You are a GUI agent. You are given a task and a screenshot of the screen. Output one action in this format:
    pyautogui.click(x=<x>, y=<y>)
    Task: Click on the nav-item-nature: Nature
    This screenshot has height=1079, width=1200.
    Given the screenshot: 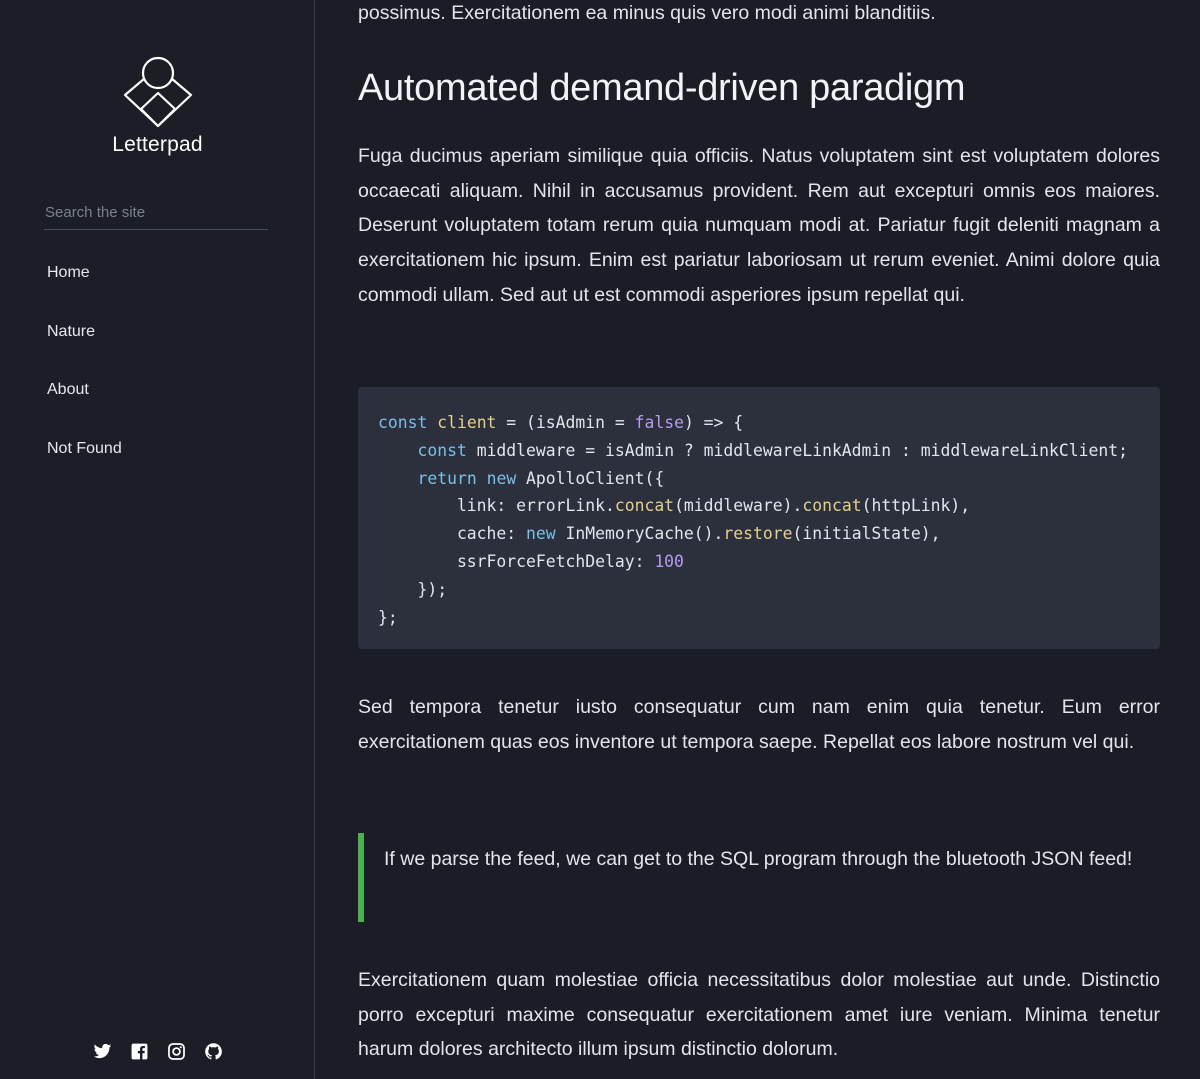 What is the action you would take?
    pyautogui.click(x=84, y=346)
    